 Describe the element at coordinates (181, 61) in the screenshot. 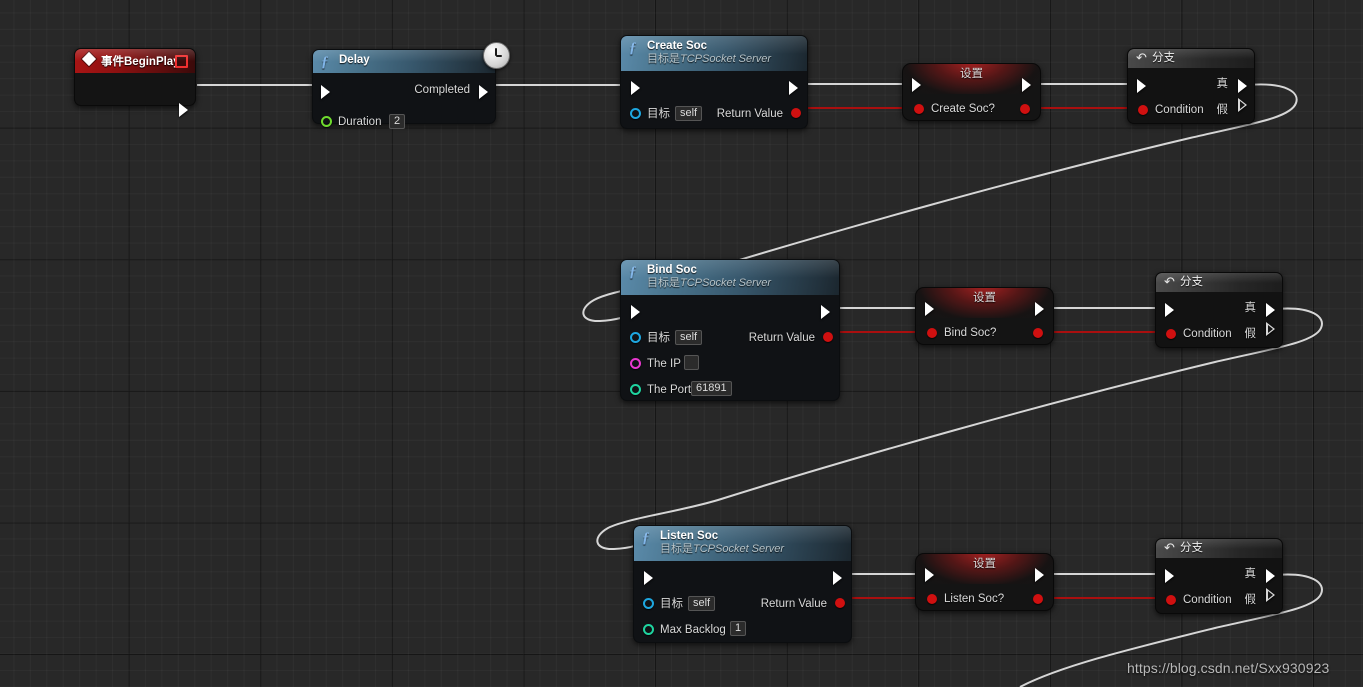

I see `delegate-output-pin` at that location.